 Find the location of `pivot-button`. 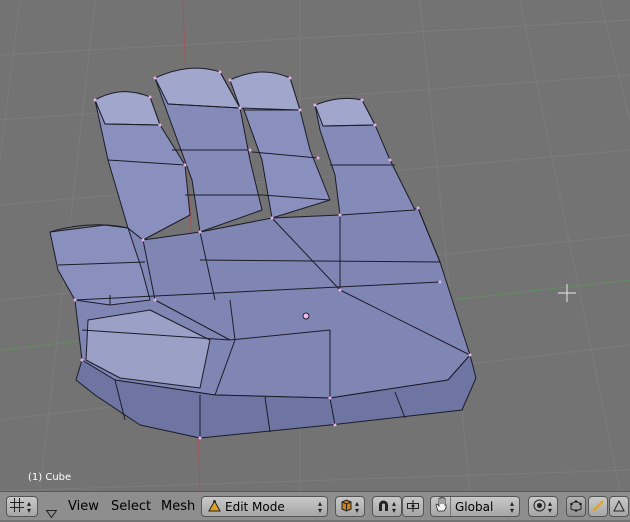

pivot-button is located at coordinates (413, 506).